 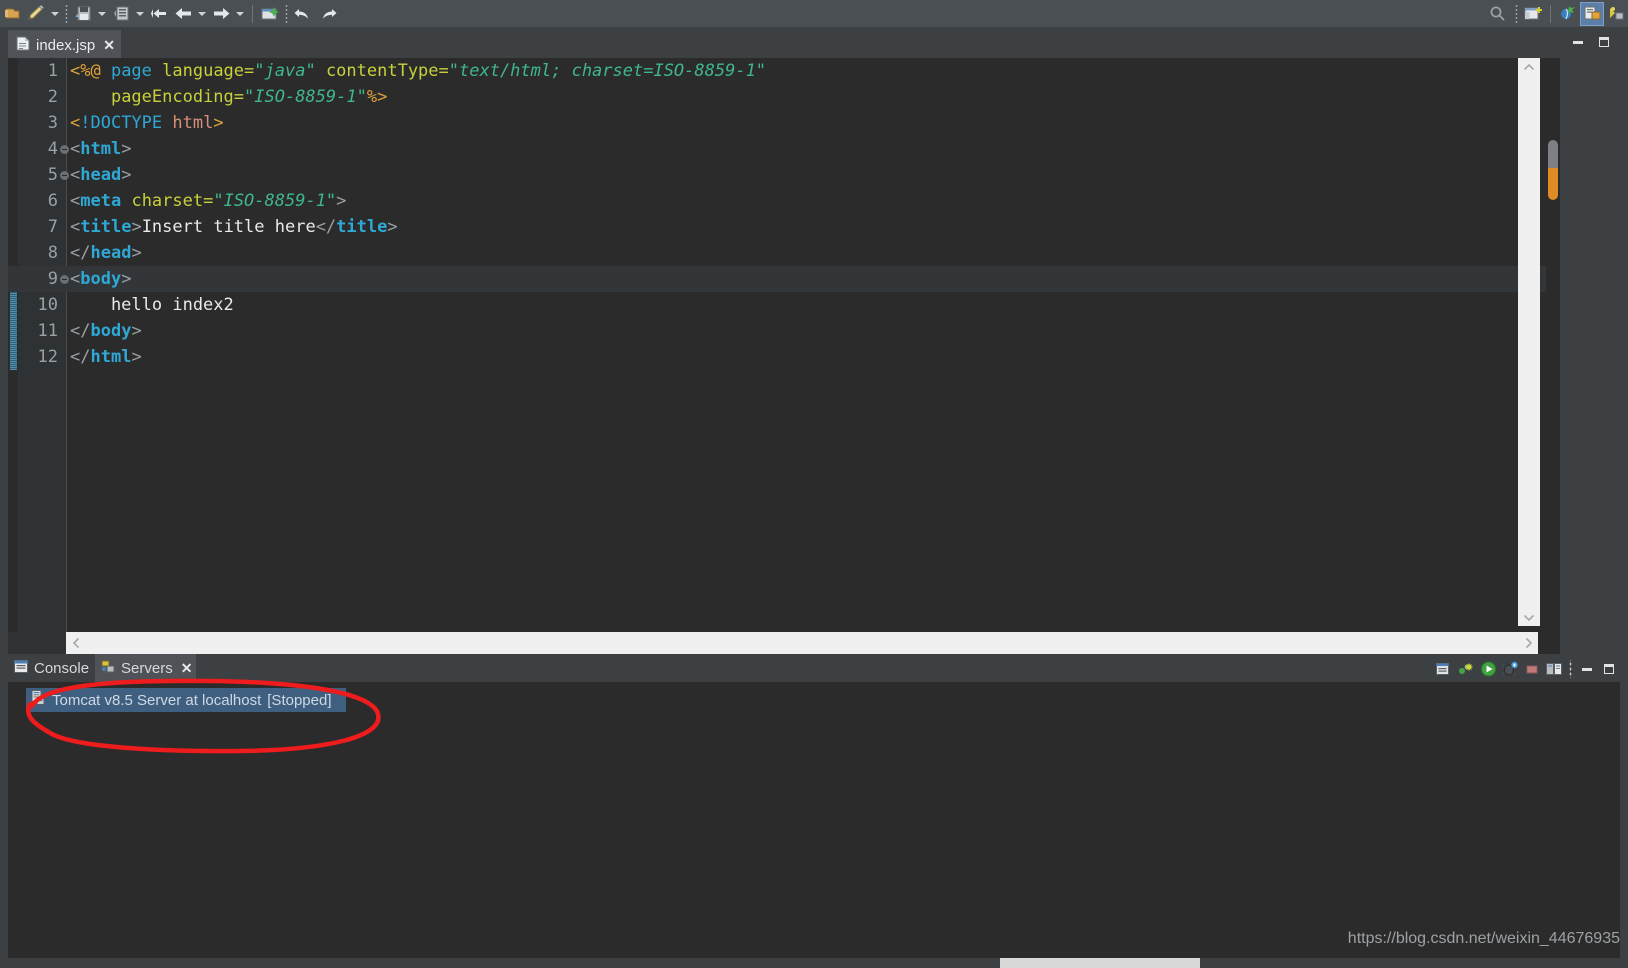 I want to click on scroll-up-icon, so click(x=1529, y=67).